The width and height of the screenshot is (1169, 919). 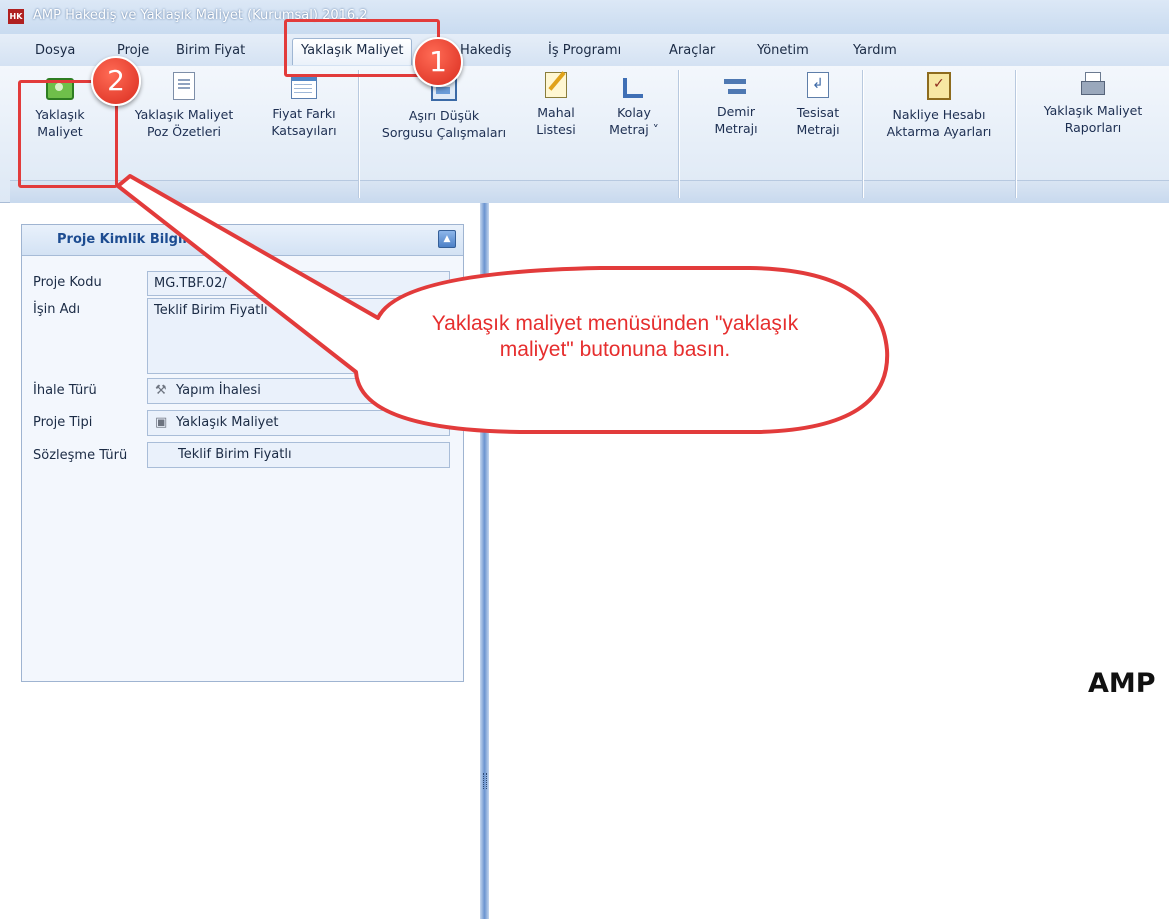 I want to click on ruler-icon, so click(x=634, y=85).